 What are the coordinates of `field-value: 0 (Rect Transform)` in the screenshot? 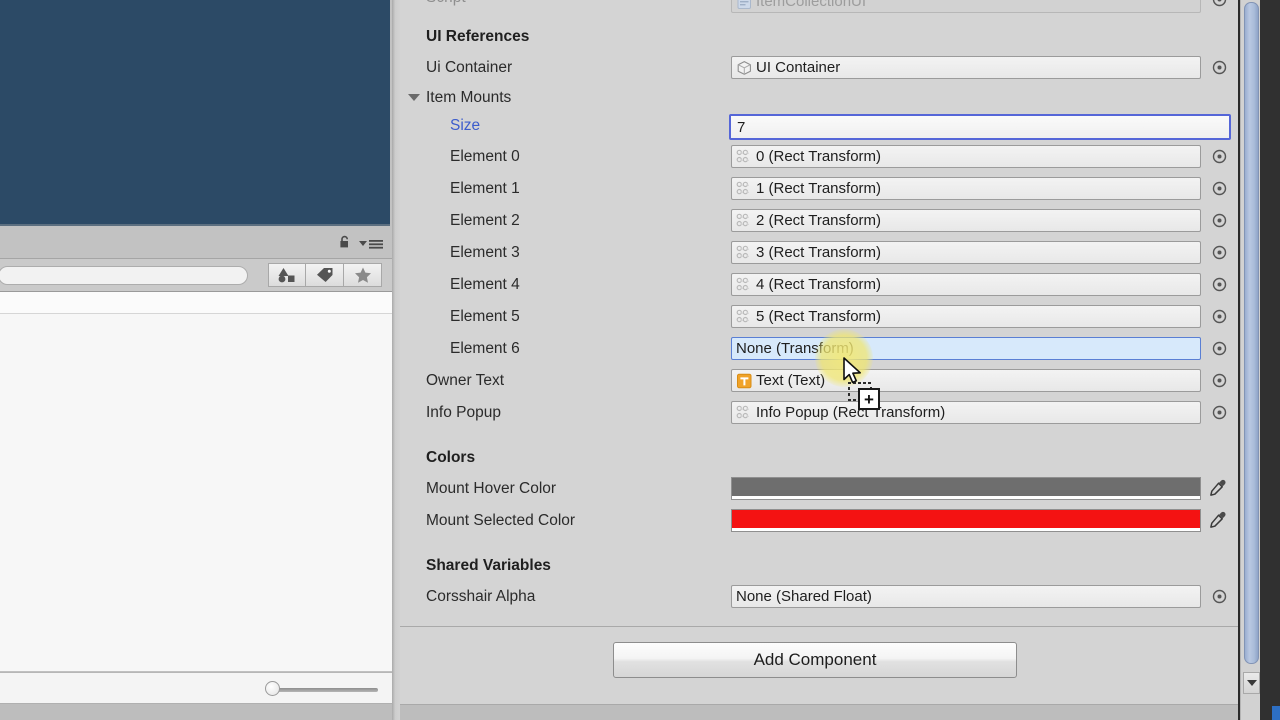 It's located at (819, 156).